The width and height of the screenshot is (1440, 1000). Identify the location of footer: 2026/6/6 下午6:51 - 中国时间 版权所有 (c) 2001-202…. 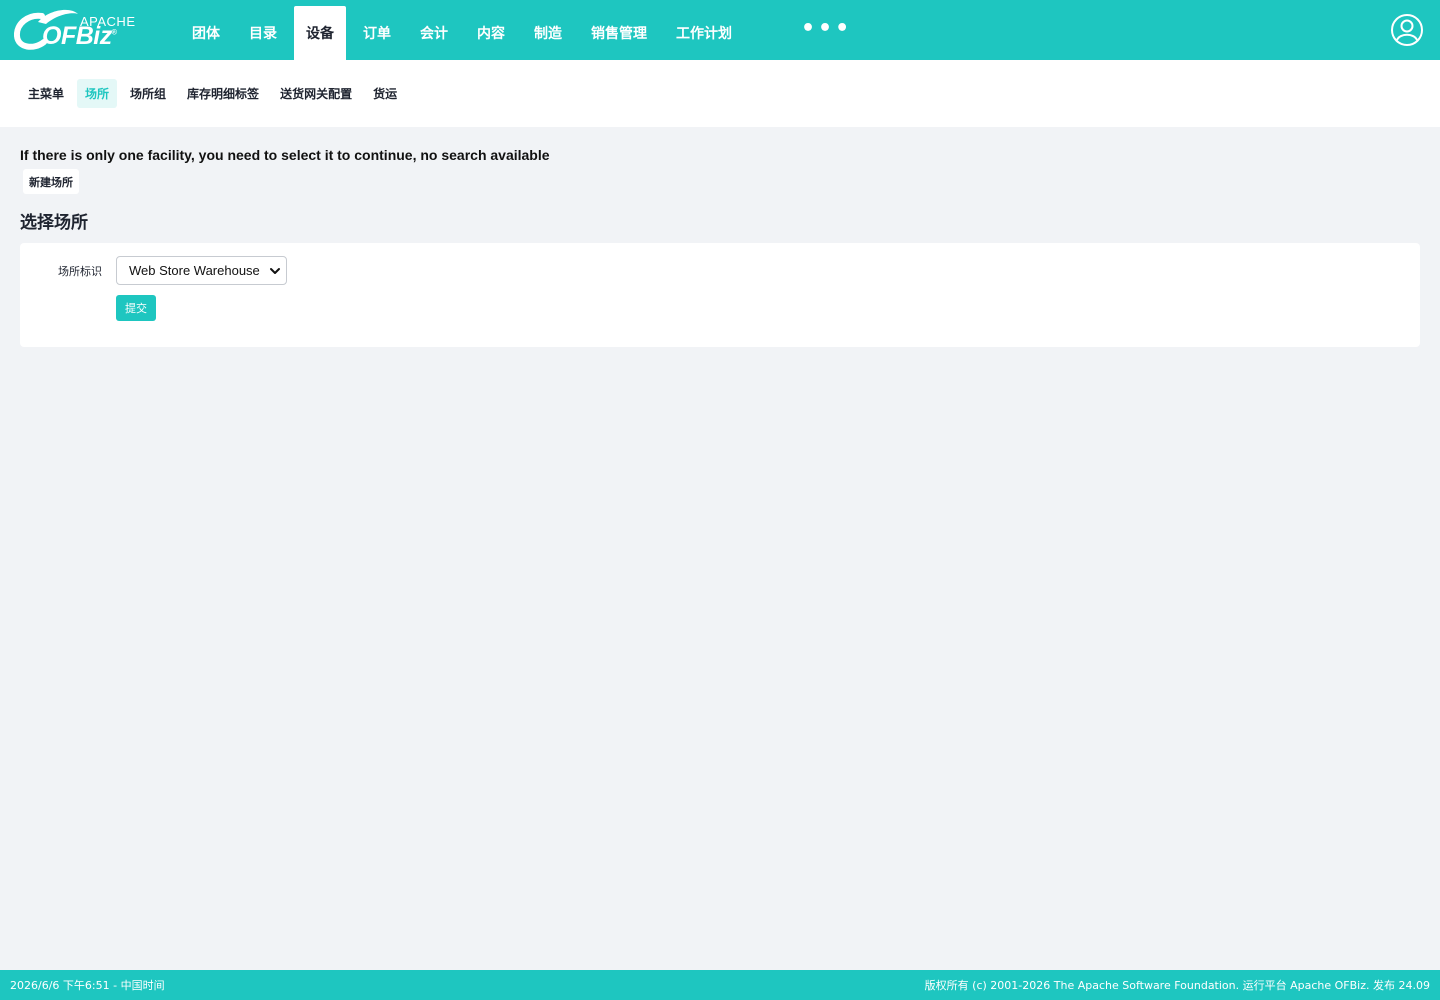
(720, 985).